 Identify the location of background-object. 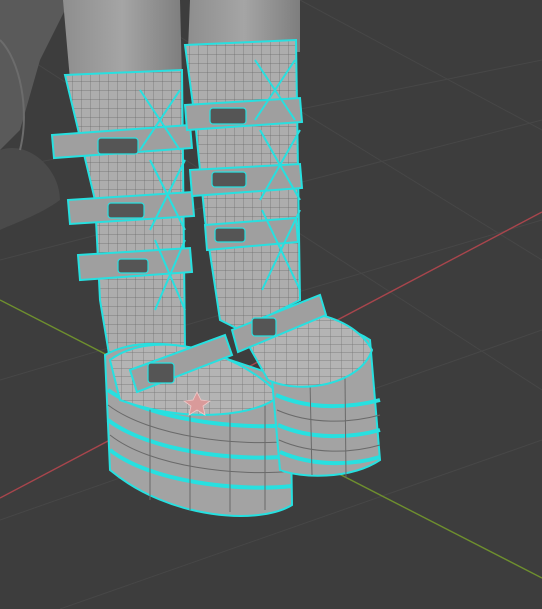
(35, 115).